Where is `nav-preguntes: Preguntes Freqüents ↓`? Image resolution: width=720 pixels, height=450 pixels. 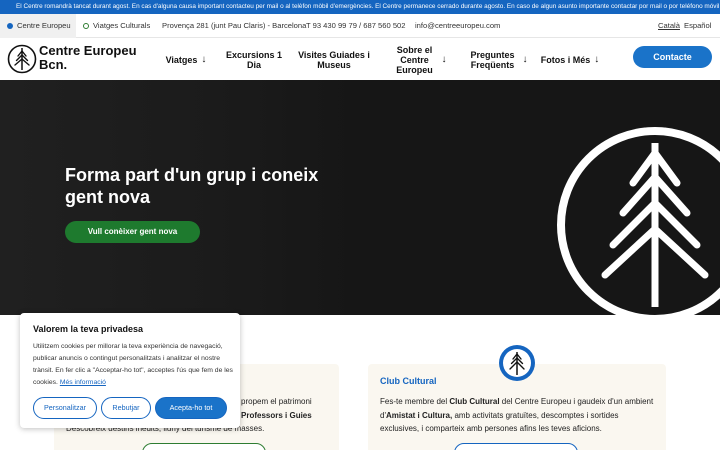
nav-preguntes: Preguntes Freqüents ↓ is located at coordinates (497, 59).